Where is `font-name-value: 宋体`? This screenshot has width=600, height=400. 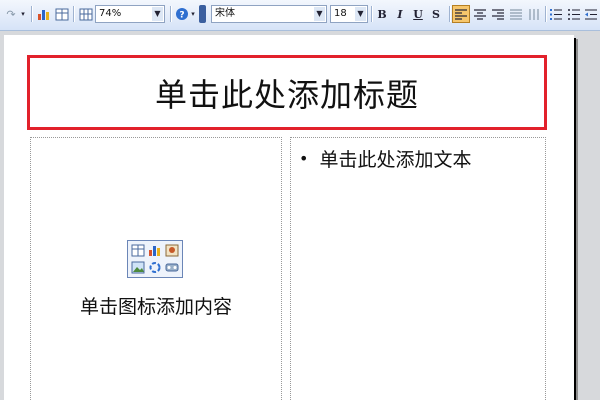
font-name-value: 宋体 is located at coordinates (225, 13).